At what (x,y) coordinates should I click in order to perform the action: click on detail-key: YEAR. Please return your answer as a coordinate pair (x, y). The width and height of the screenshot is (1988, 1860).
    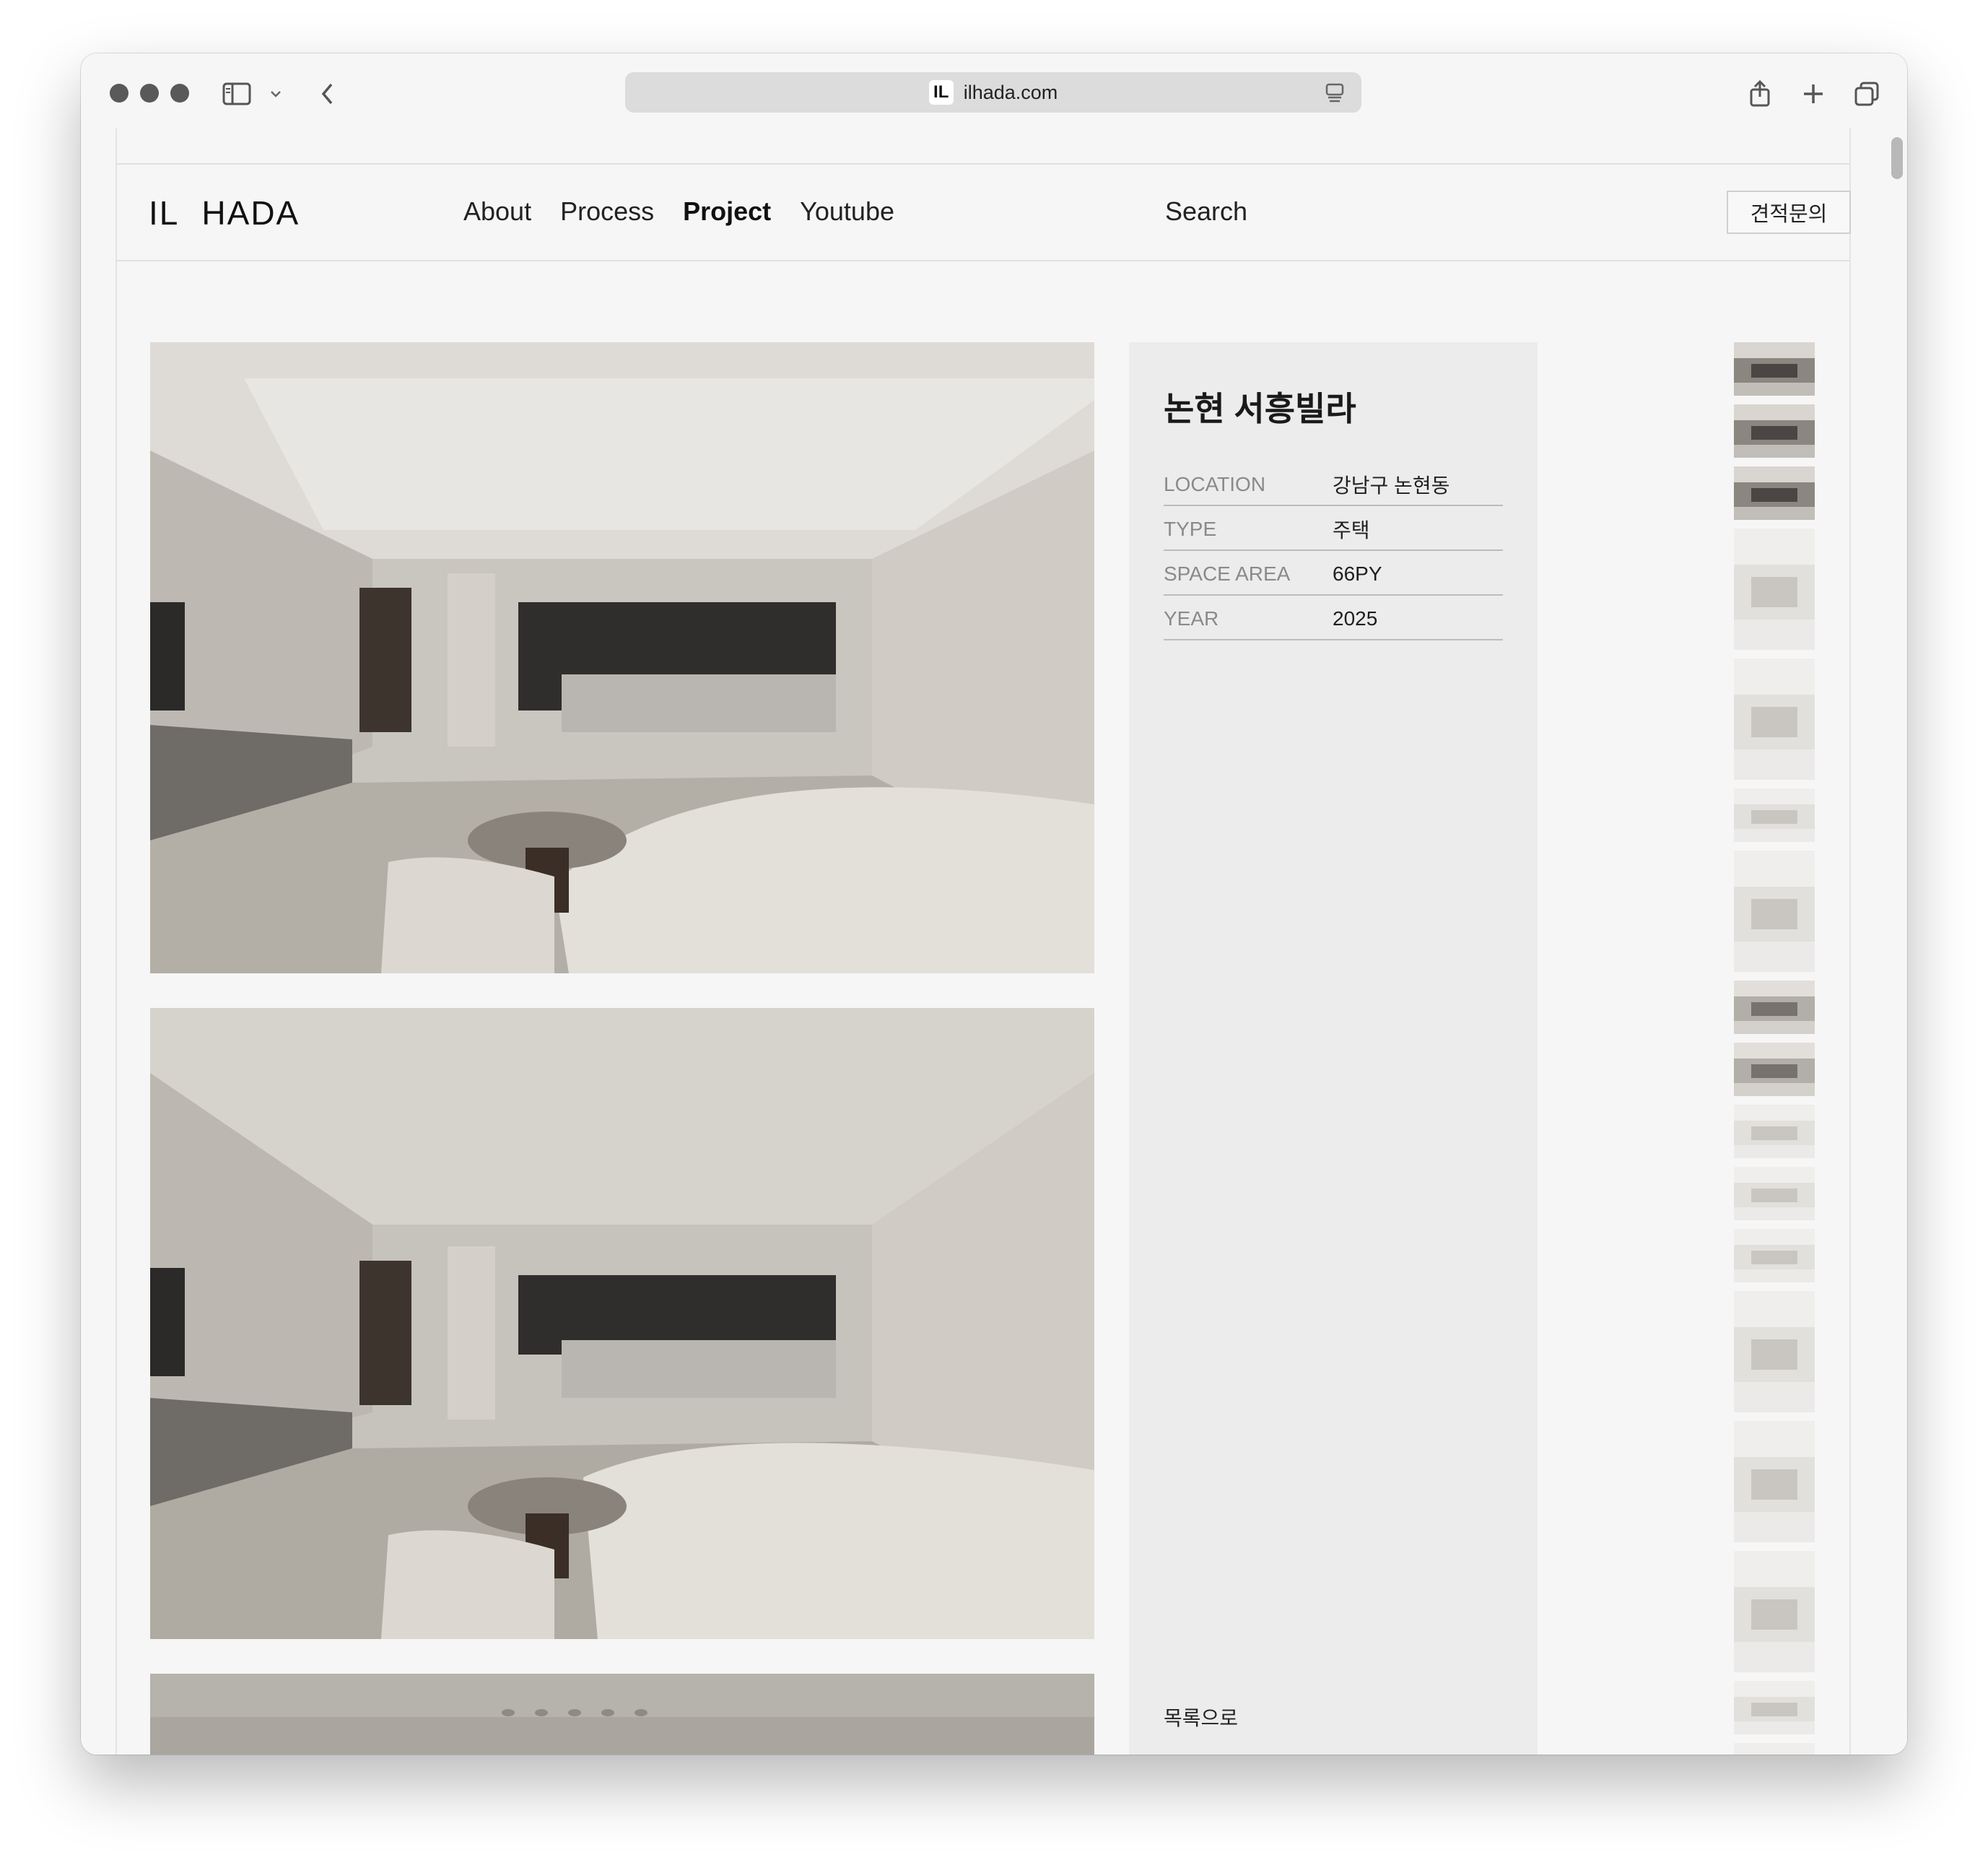
    Looking at the image, I should click on (1248, 617).